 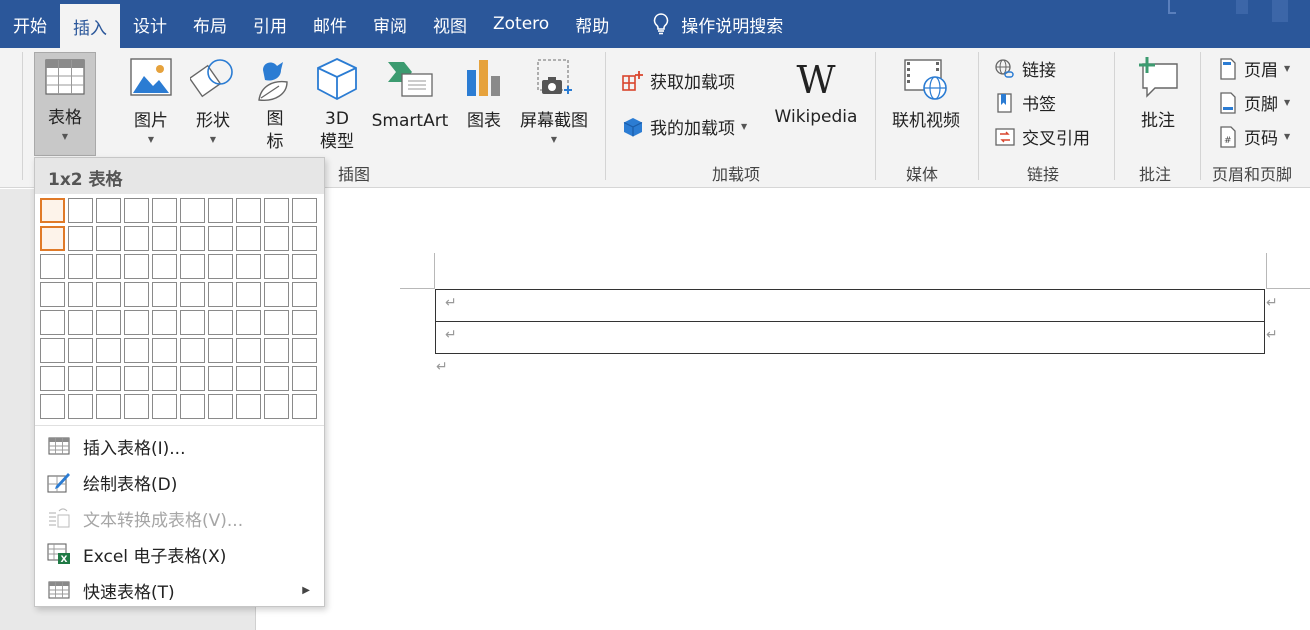 I want to click on tab-home: 开始, so click(x=30, y=24).